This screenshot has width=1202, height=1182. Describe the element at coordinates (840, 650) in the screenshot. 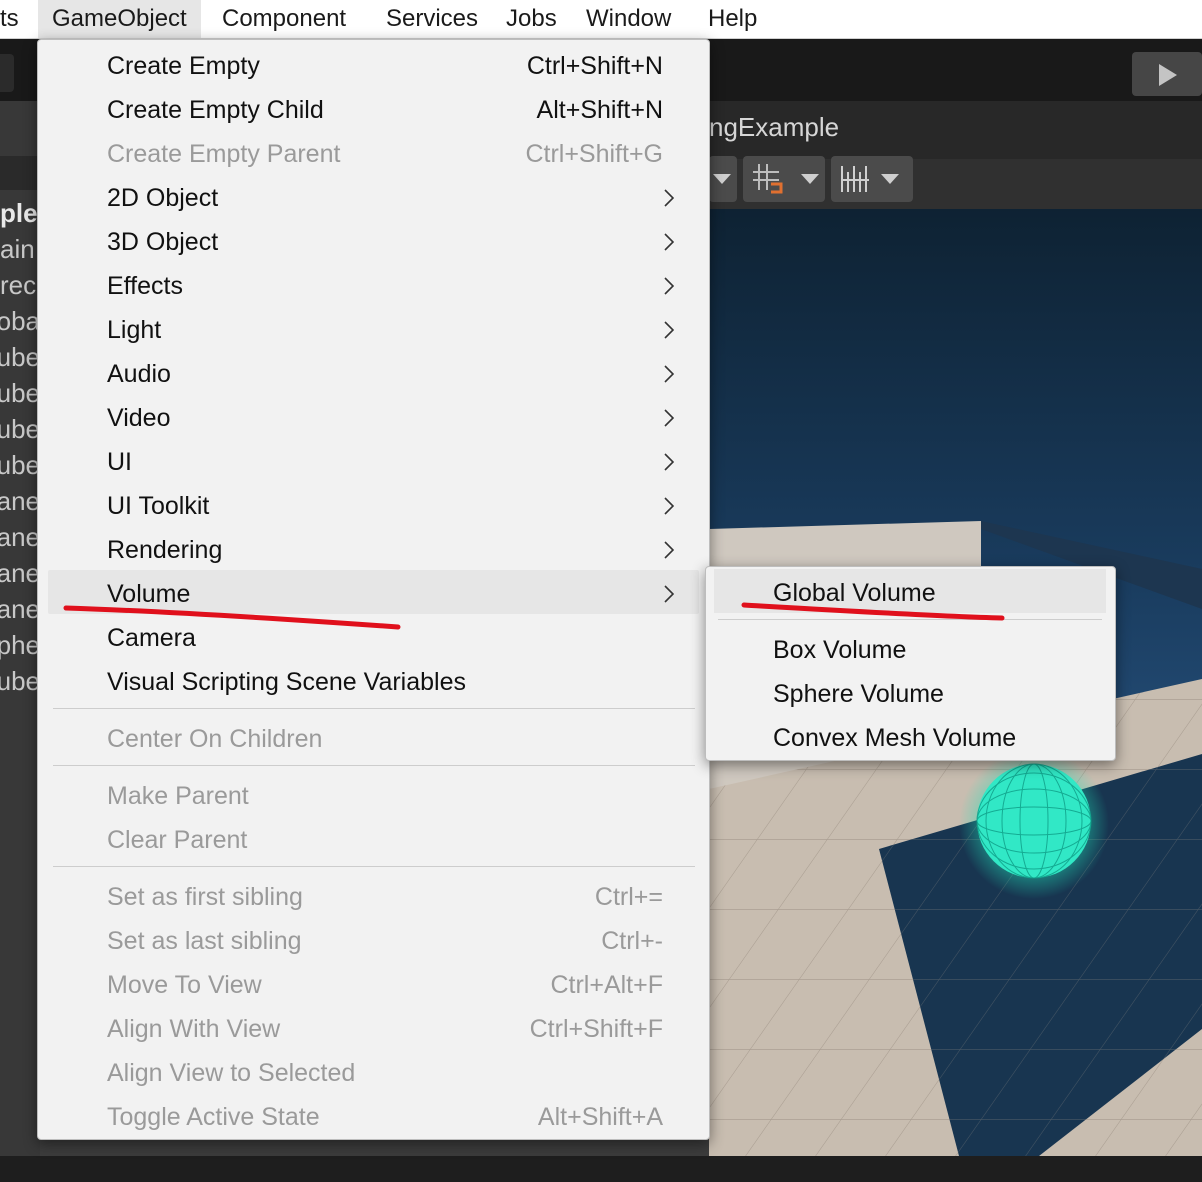

I see `menu-item-label: Box Volume` at that location.